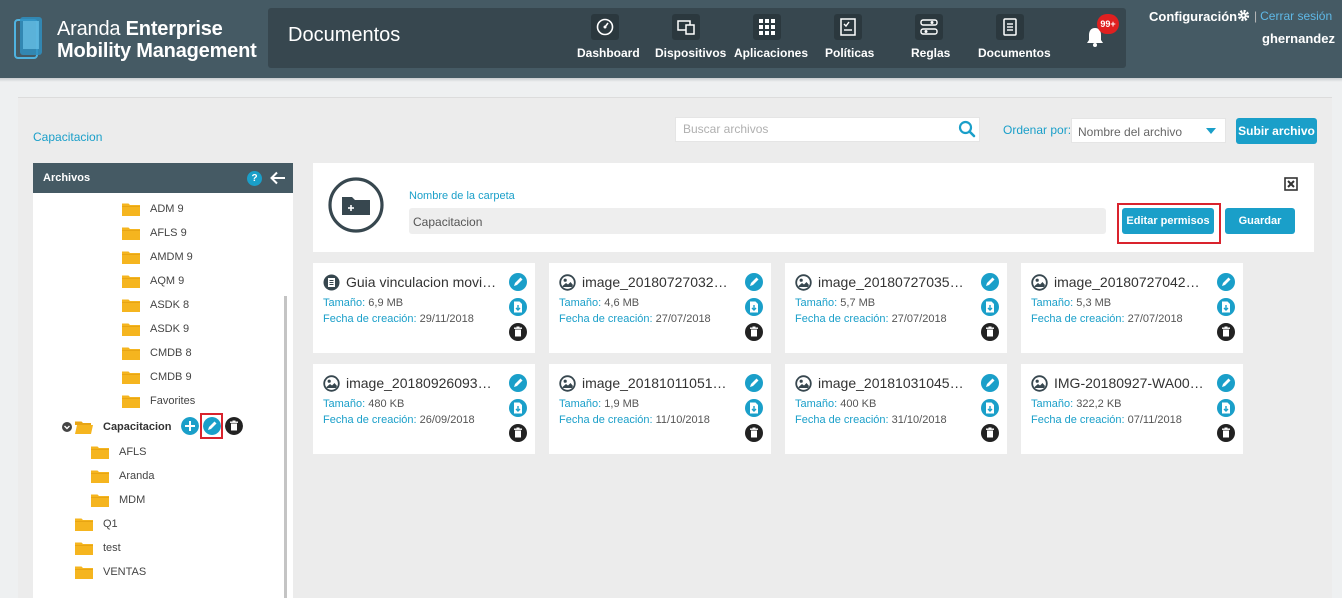  I want to click on top-bar-shadow, so click(671, 80).